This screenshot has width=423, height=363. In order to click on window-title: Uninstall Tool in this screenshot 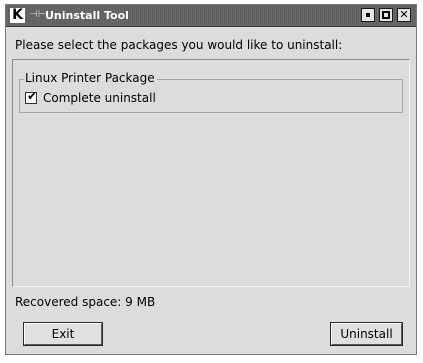, I will do `click(87, 15)`.